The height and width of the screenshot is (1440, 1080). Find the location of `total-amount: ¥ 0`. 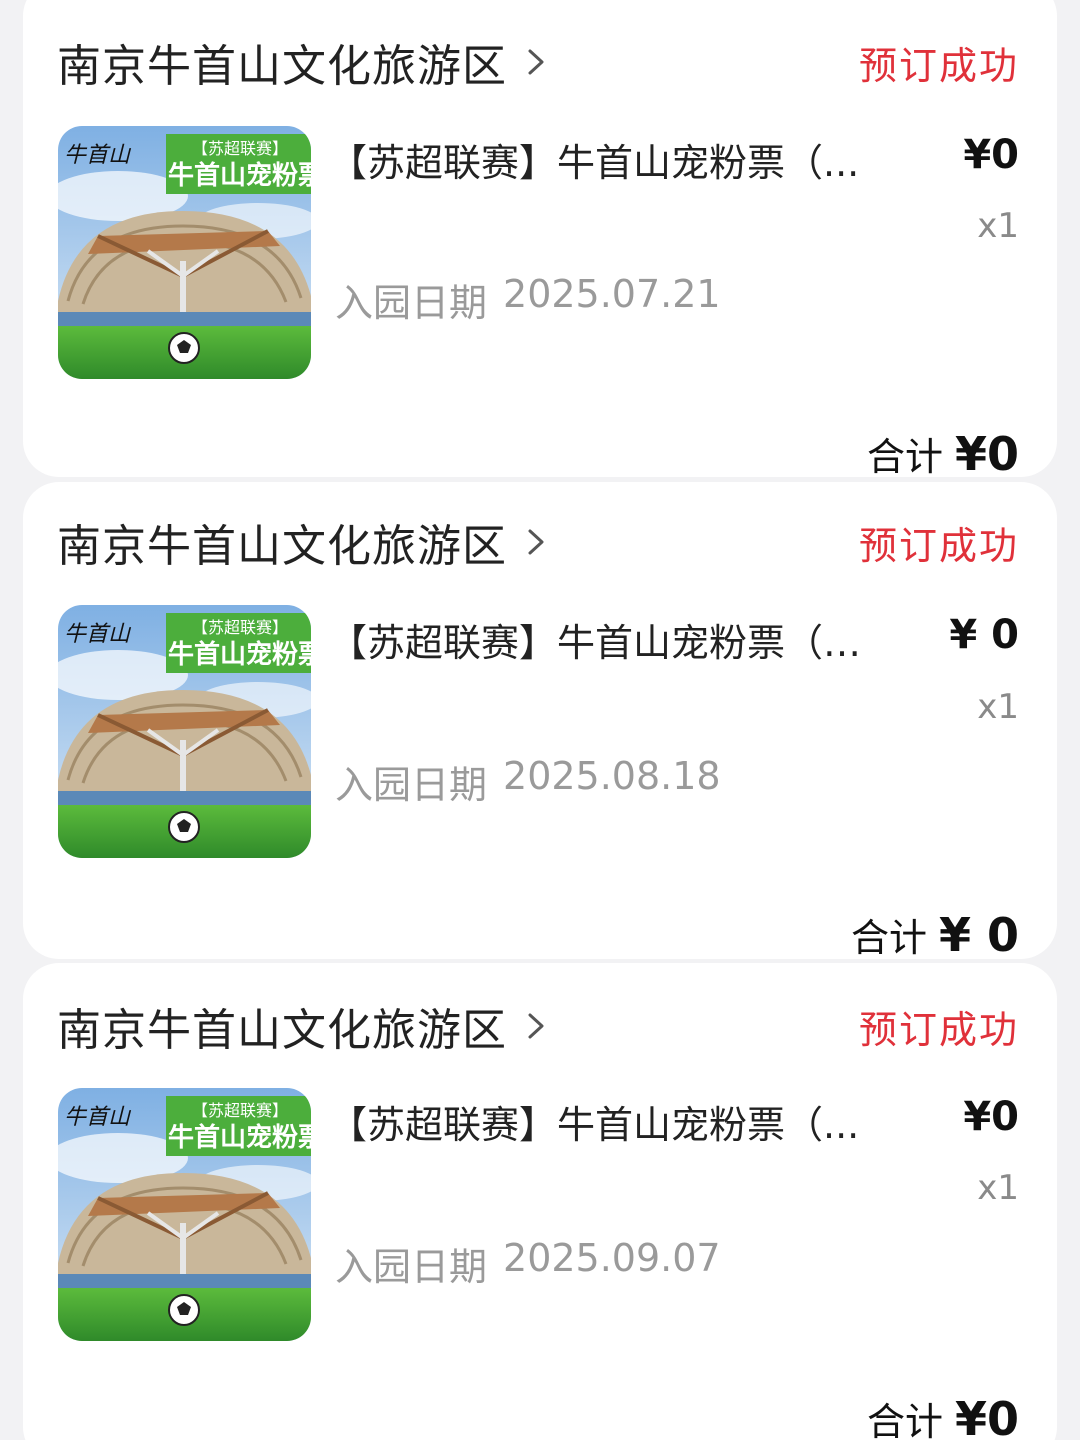

total-amount: ¥ 0 is located at coordinates (978, 933).